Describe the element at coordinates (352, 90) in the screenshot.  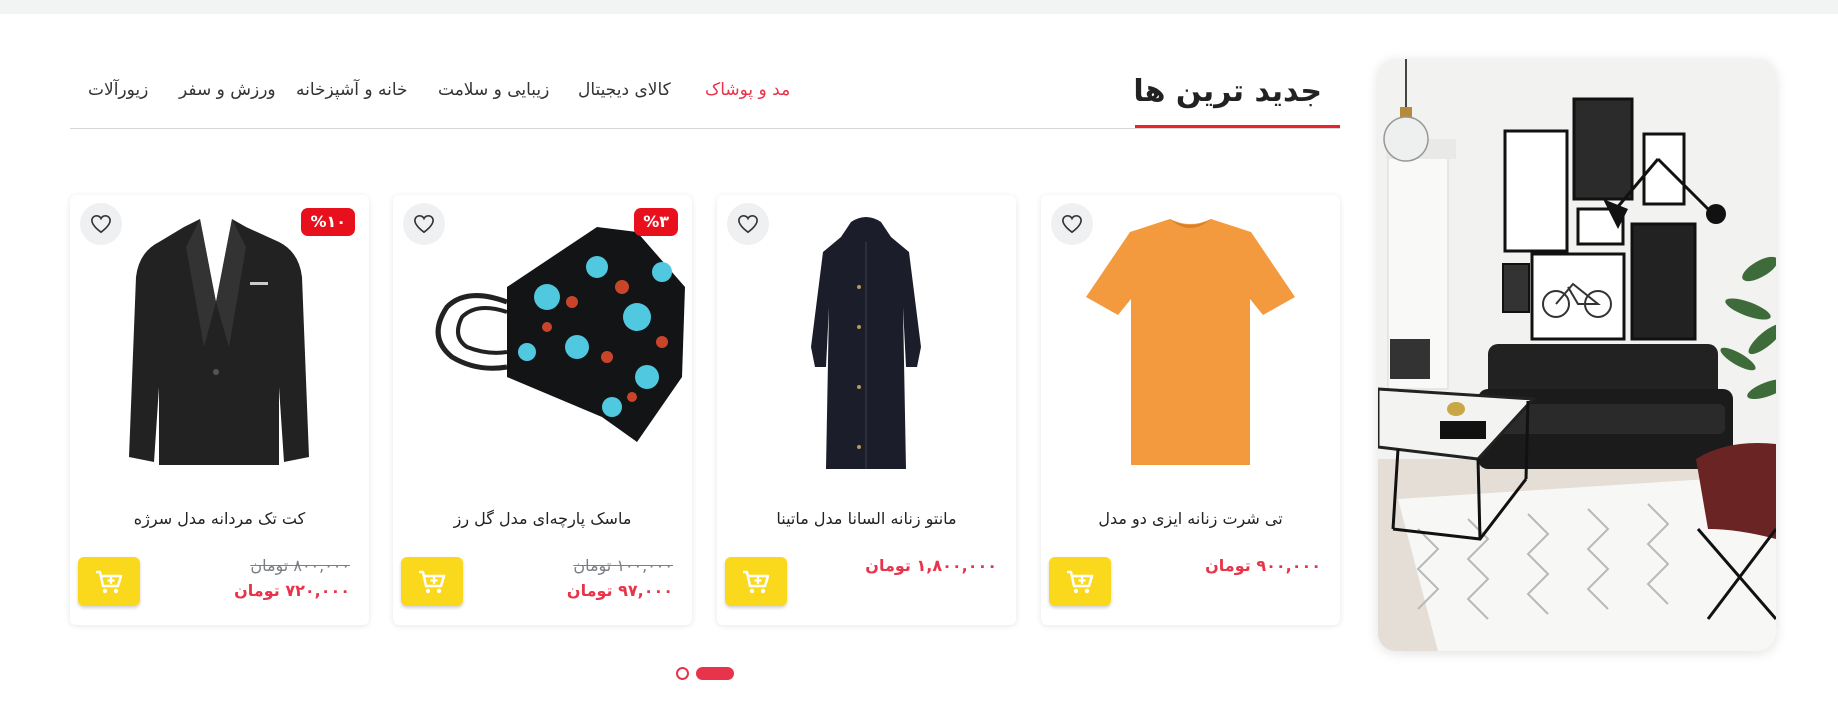
I see `tab-home-kitchen: خانه و آشپزخانه` at that location.